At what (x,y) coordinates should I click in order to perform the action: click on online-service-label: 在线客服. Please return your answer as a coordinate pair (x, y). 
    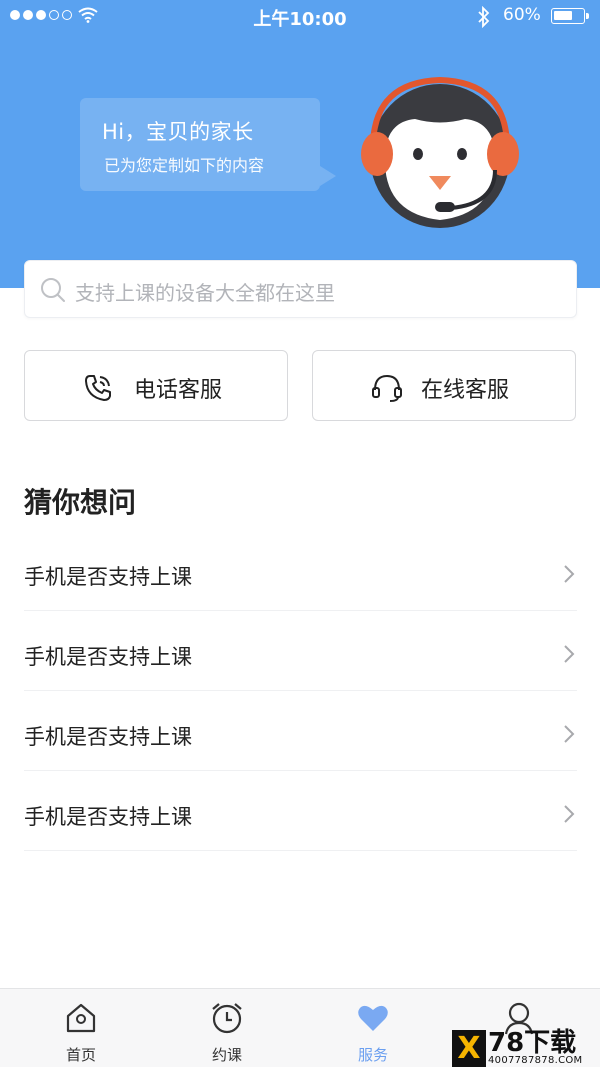
    Looking at the image, I should click on (465, 390).